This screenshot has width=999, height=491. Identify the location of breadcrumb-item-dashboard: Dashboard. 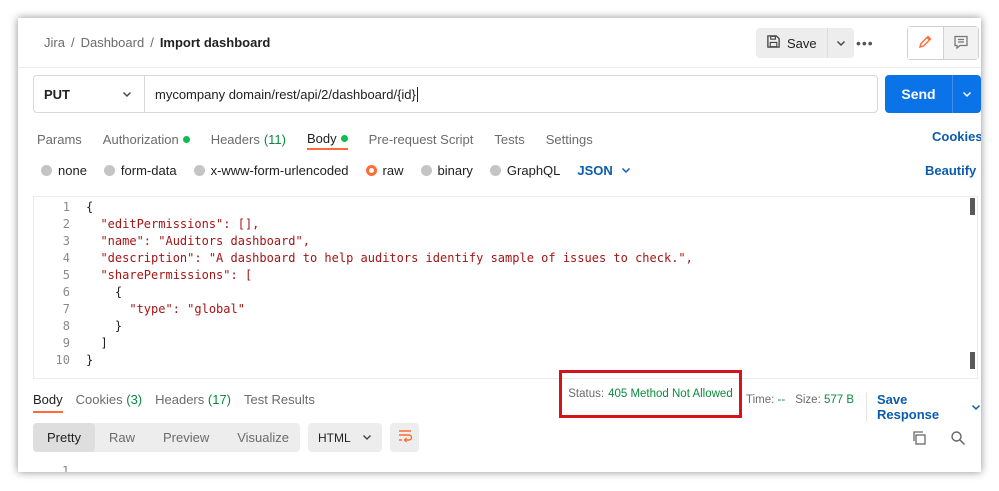
(113, 42).